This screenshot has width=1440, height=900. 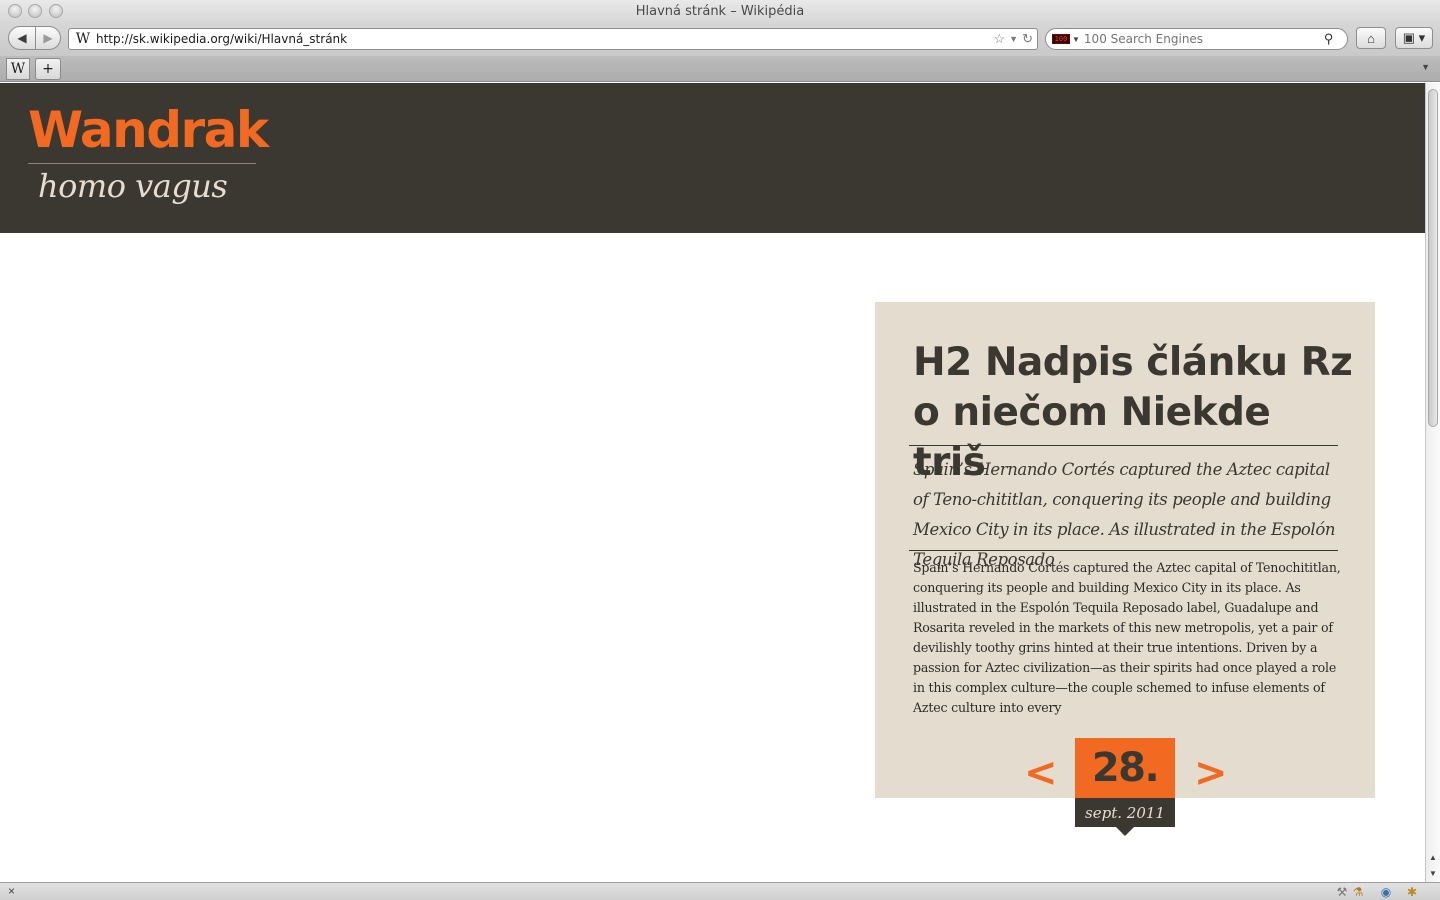 I want to click on home-button: ⌂, so click(x=1371, y=38).